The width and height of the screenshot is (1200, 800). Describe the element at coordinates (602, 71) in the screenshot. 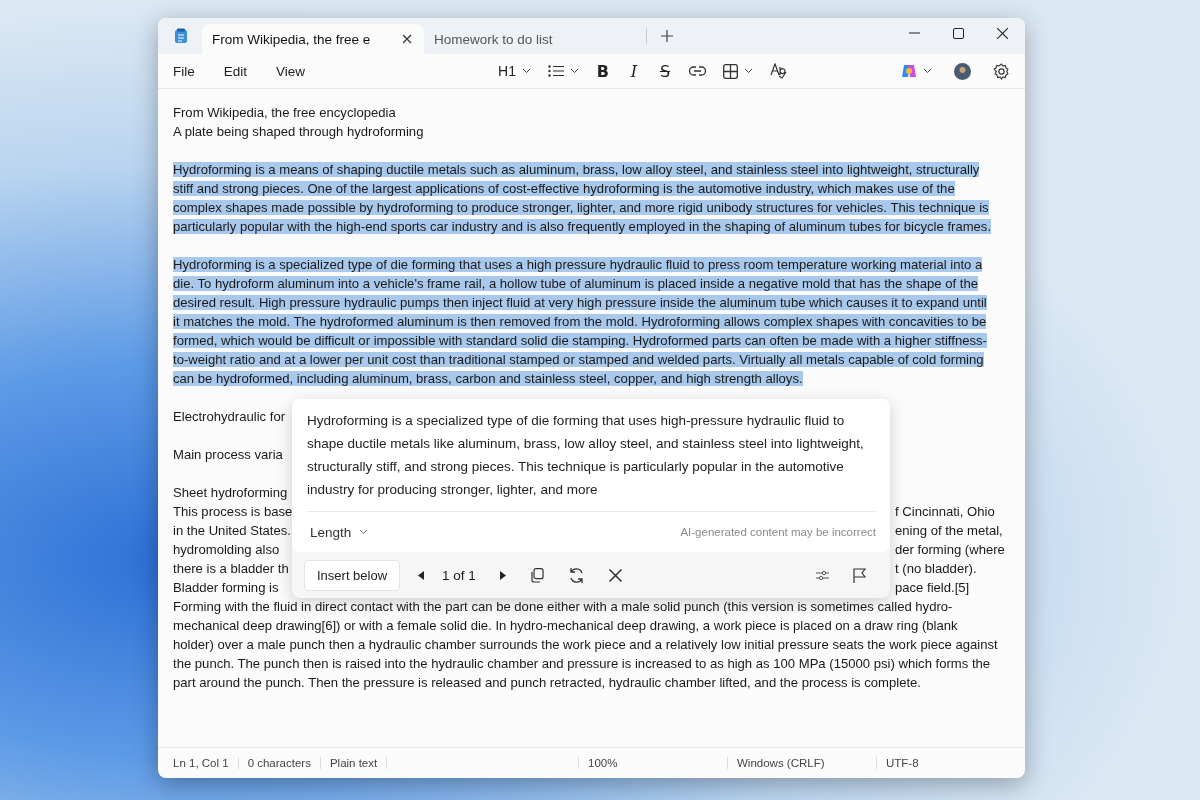

I see `format-button: B` at that location.